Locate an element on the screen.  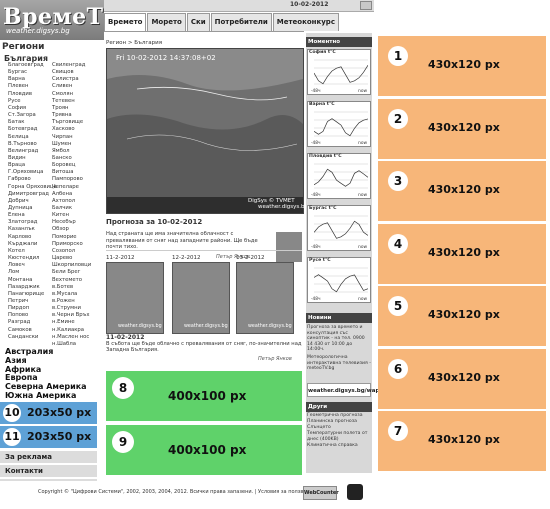
city-link: в.Рожен is located at coordinates (63, 301).